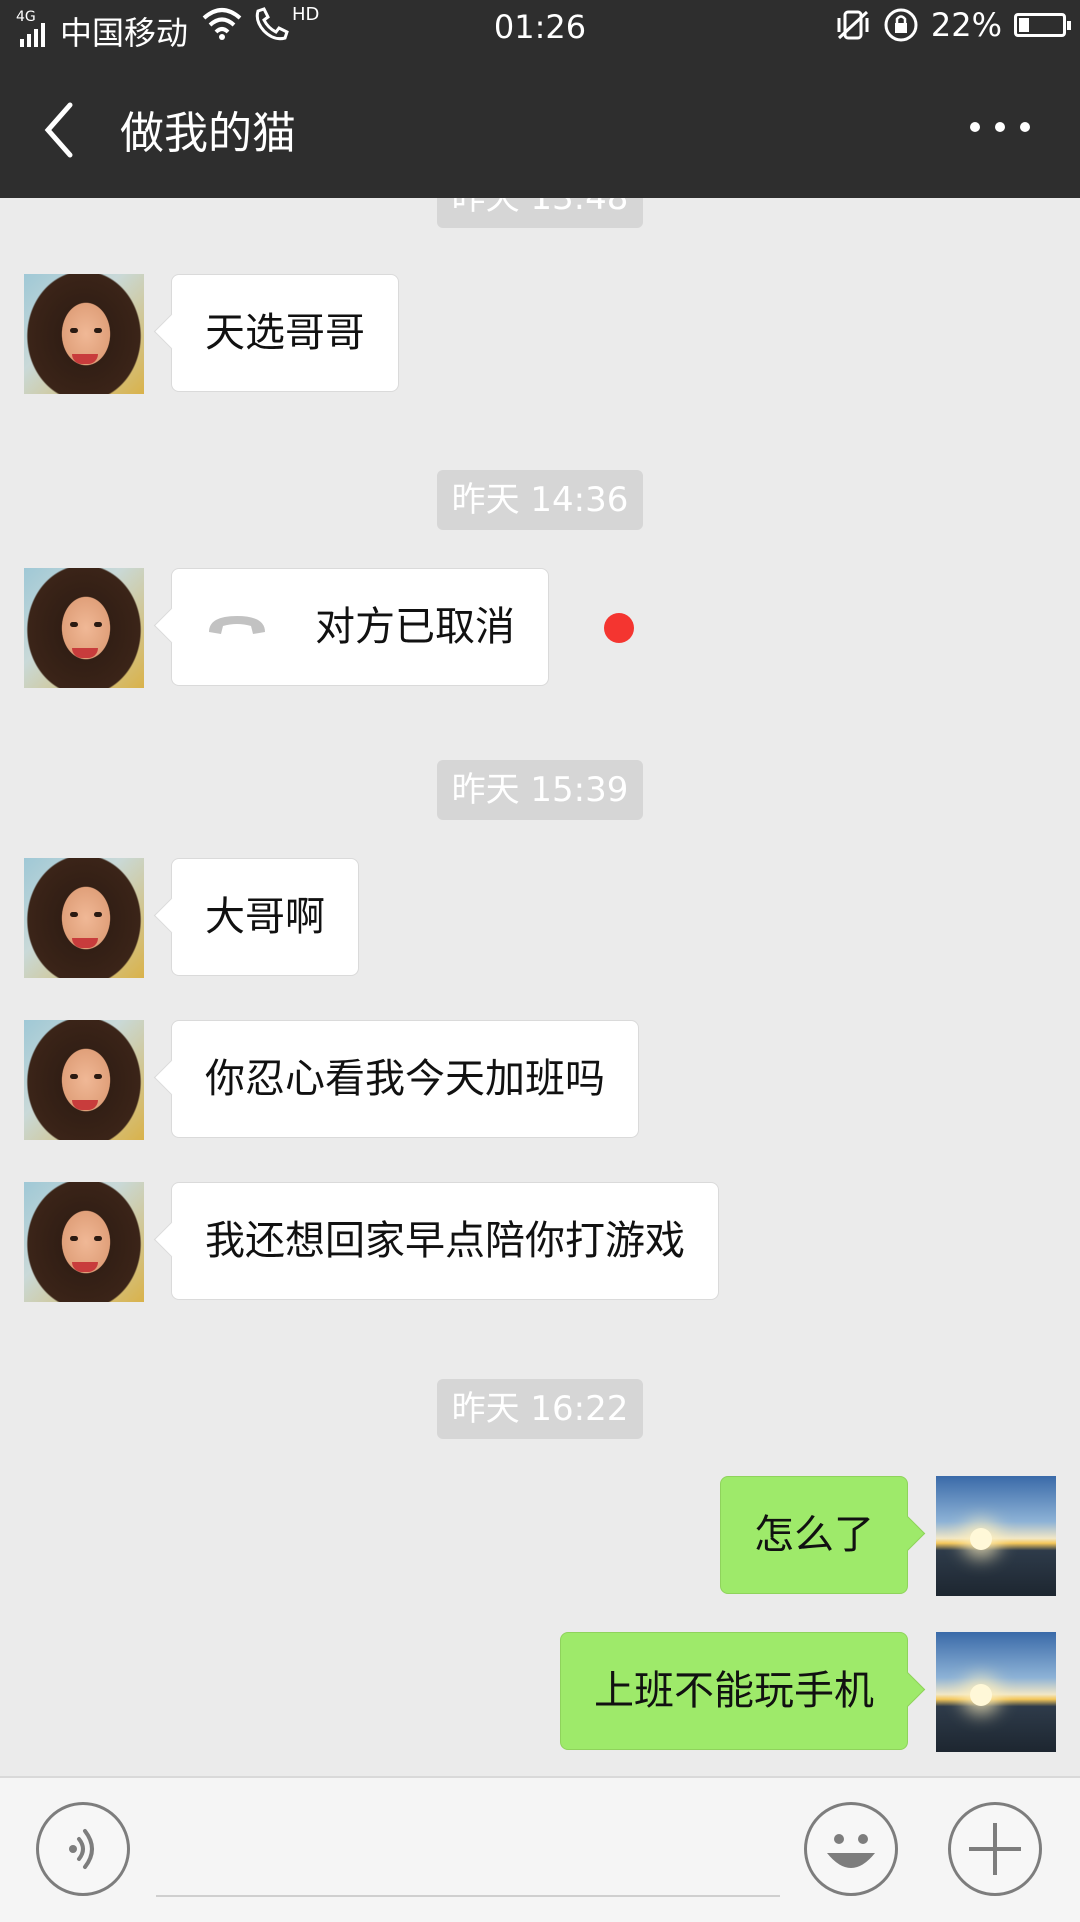 Image resolution: width=1080 pixels, height=1922 pixels. I want to click on voice-input-icon, so click(81, 1849).